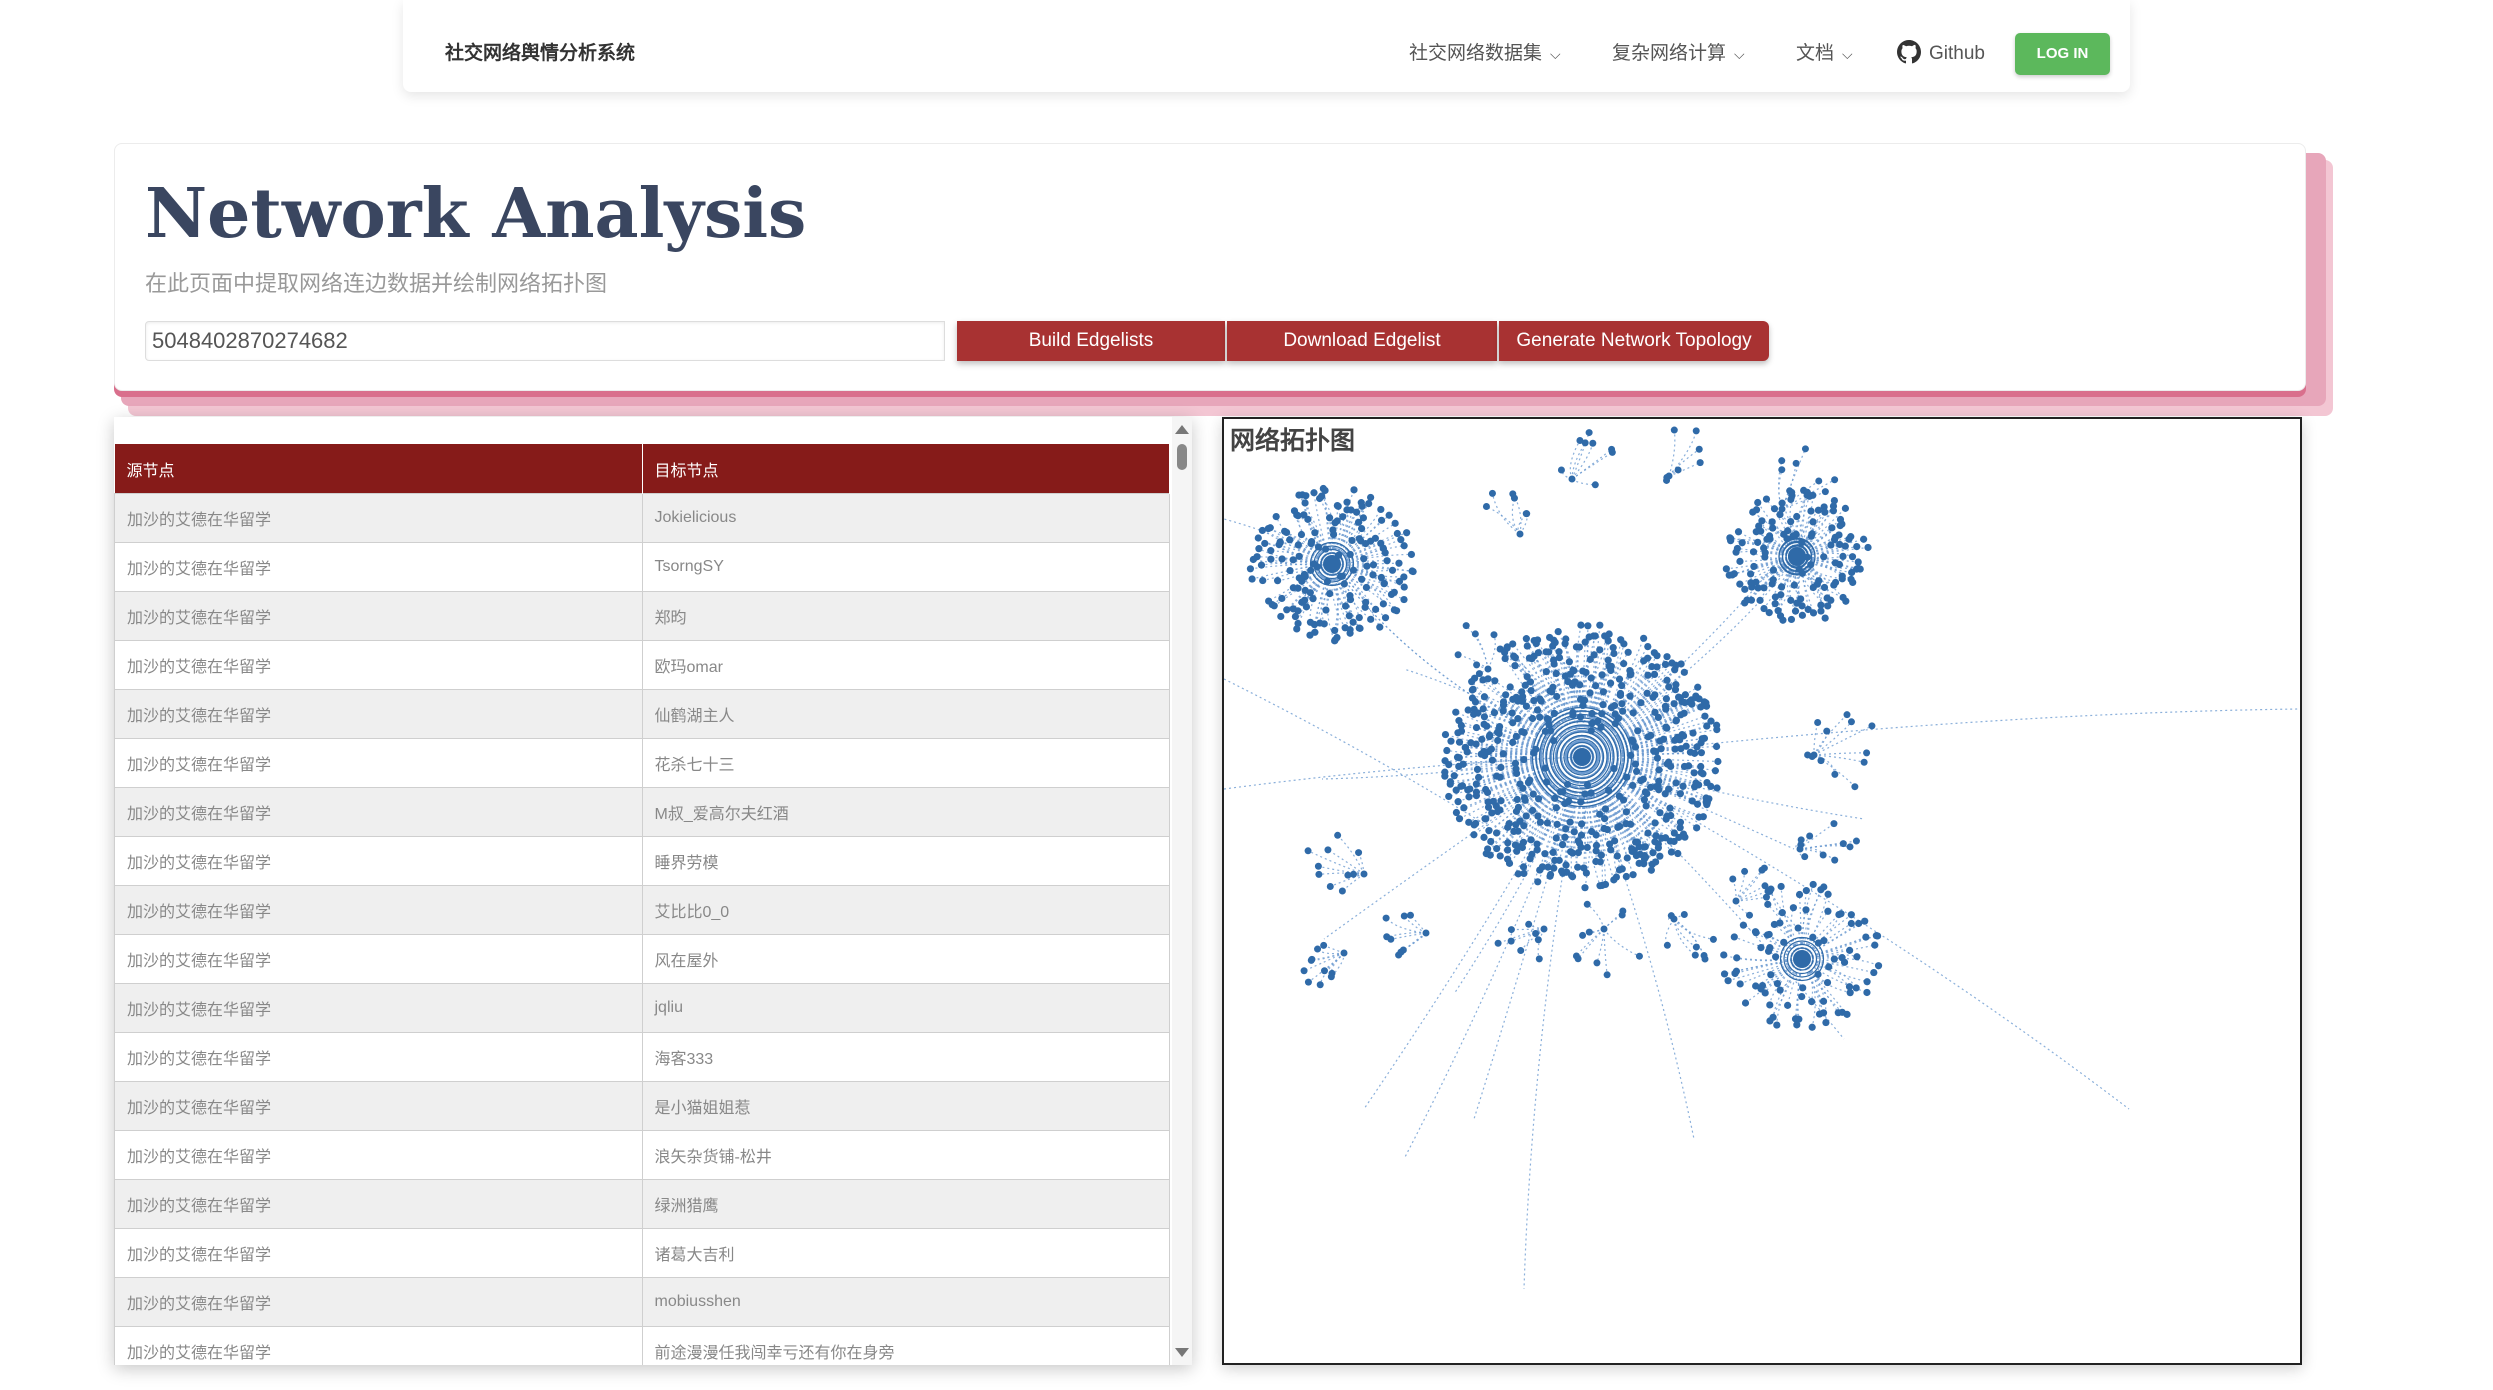  I want to click on table-row: 加沙的艾德在华留学 TsorngSY, so click(642, 567).